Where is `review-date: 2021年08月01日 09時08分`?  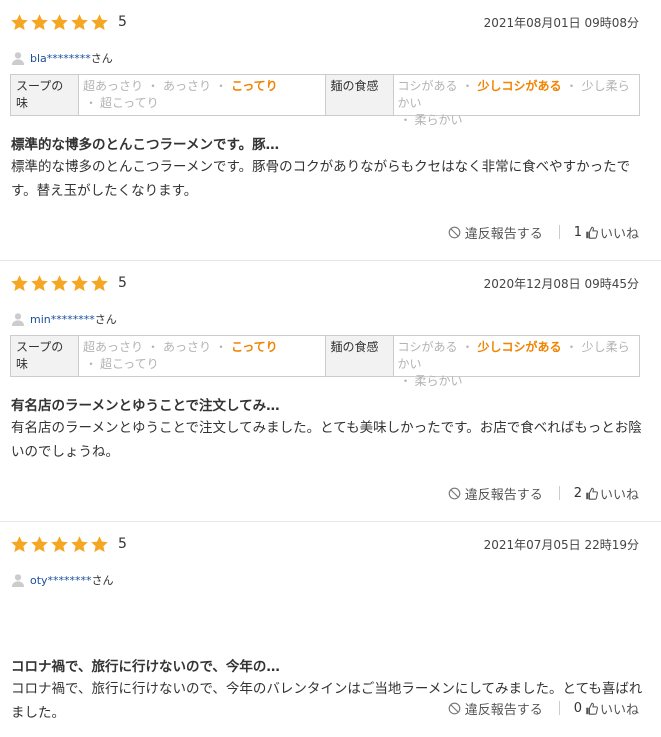
review-date: 2021年08月01日 09時08分 is located at coordinates (561, 22).